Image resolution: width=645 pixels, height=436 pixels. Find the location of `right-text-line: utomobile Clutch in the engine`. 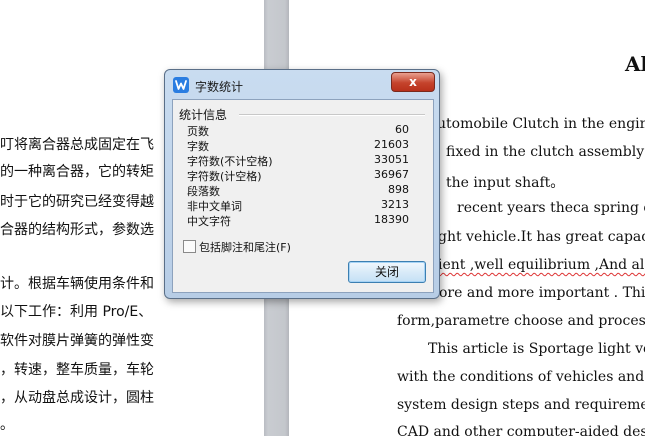

right-text-line: utomobile Clutch in the engine is located at coordinates (541, 124).